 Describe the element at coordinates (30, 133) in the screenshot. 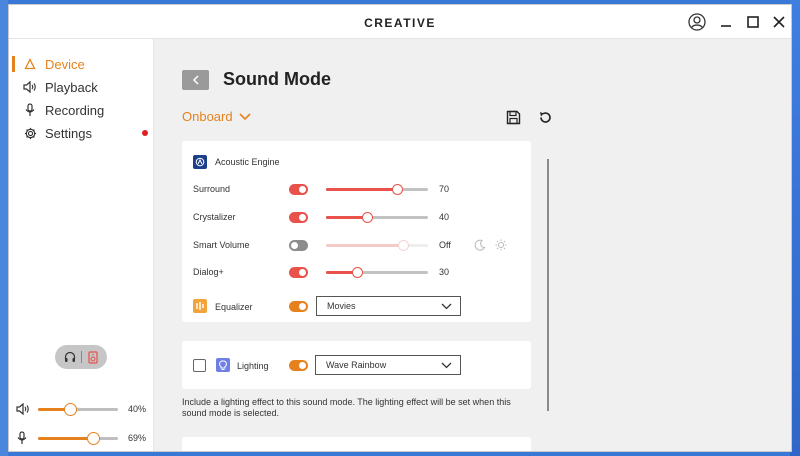

I see `gear-icon` at that location.